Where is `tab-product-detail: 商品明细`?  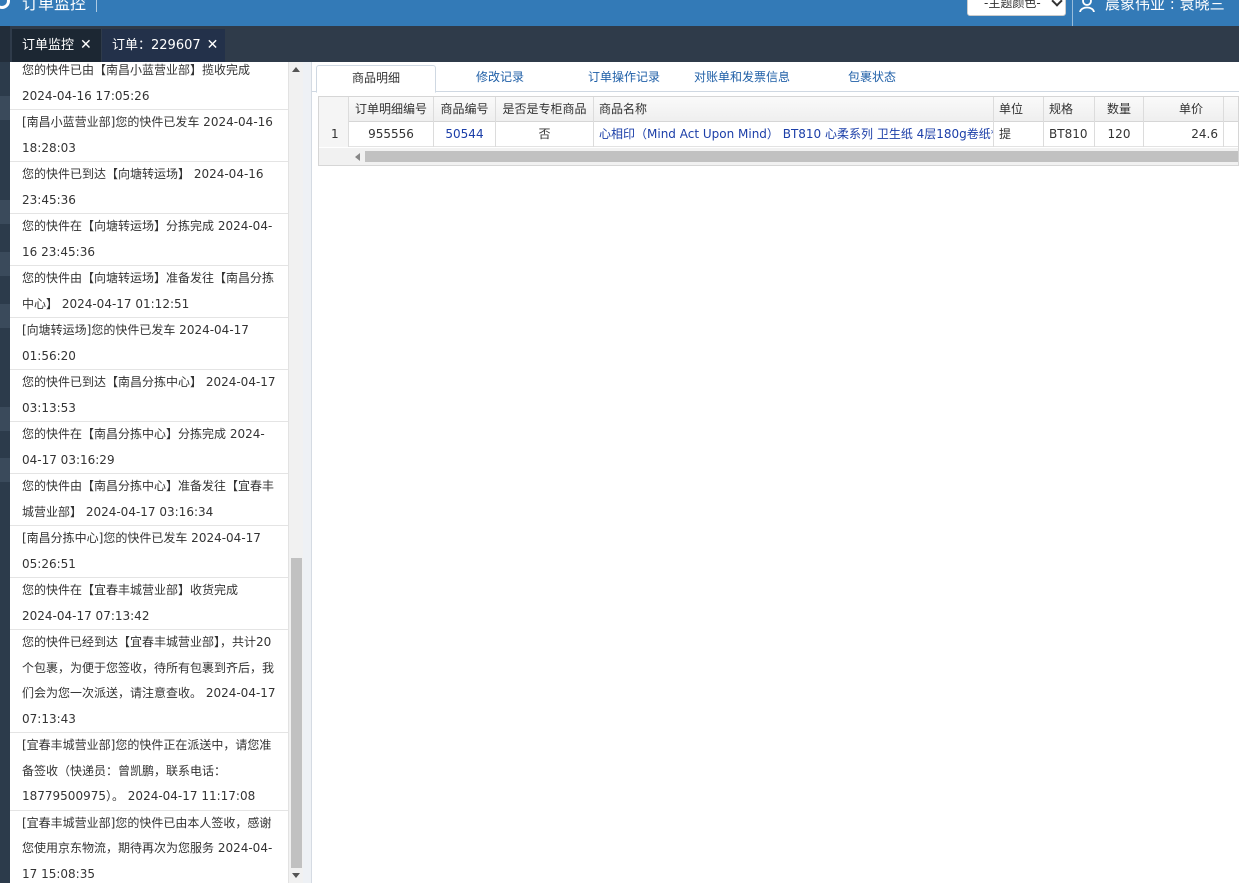
tab-product-detail: 商品明细 is located at coordinates (376, 79).